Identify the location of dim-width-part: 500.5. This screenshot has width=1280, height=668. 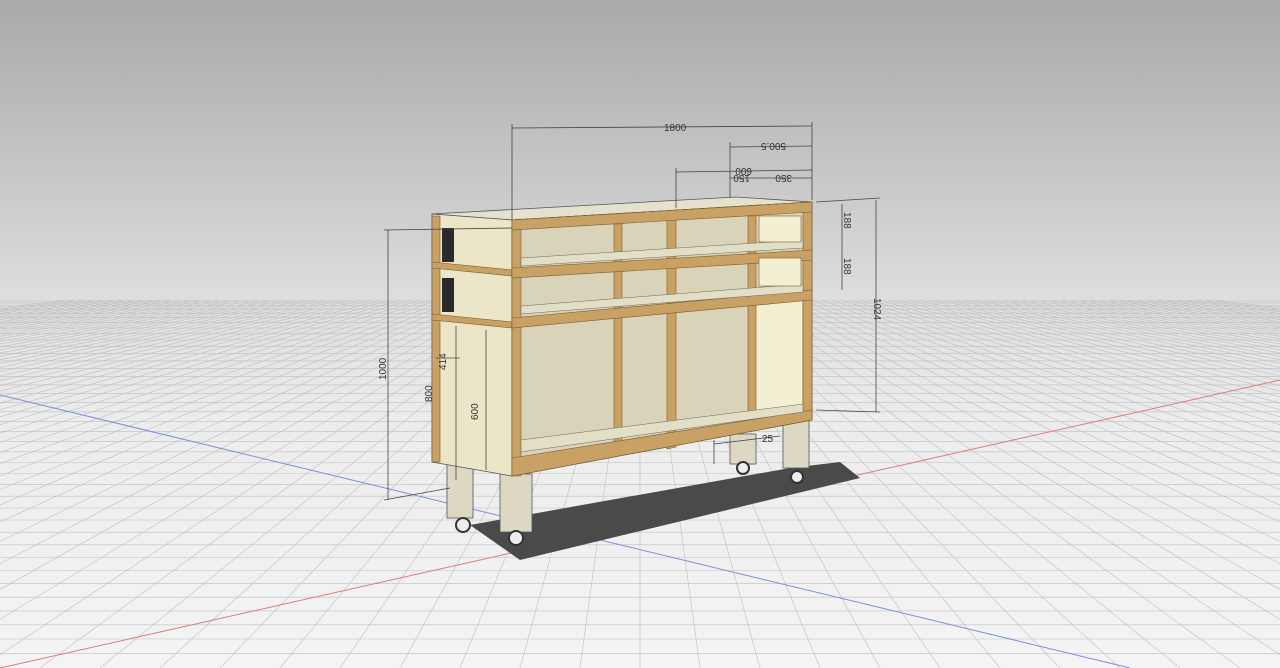
(773, 145).